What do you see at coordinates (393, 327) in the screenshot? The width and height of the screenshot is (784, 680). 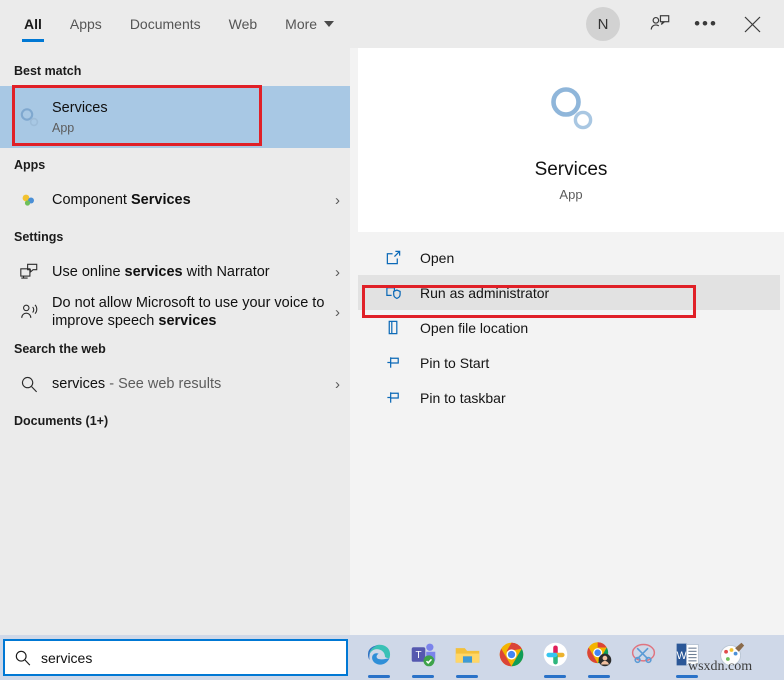 I see `folder-location-icon` at bounding box center [393, 327].